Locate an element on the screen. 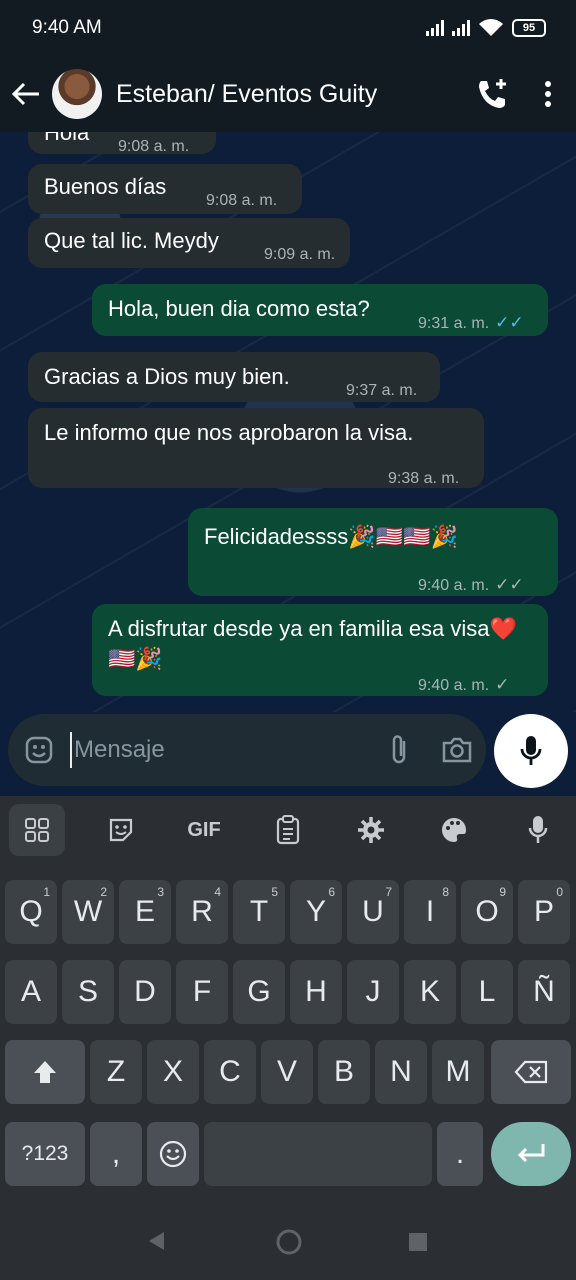  arrow-left-icon is located at coordinates (25, 94).